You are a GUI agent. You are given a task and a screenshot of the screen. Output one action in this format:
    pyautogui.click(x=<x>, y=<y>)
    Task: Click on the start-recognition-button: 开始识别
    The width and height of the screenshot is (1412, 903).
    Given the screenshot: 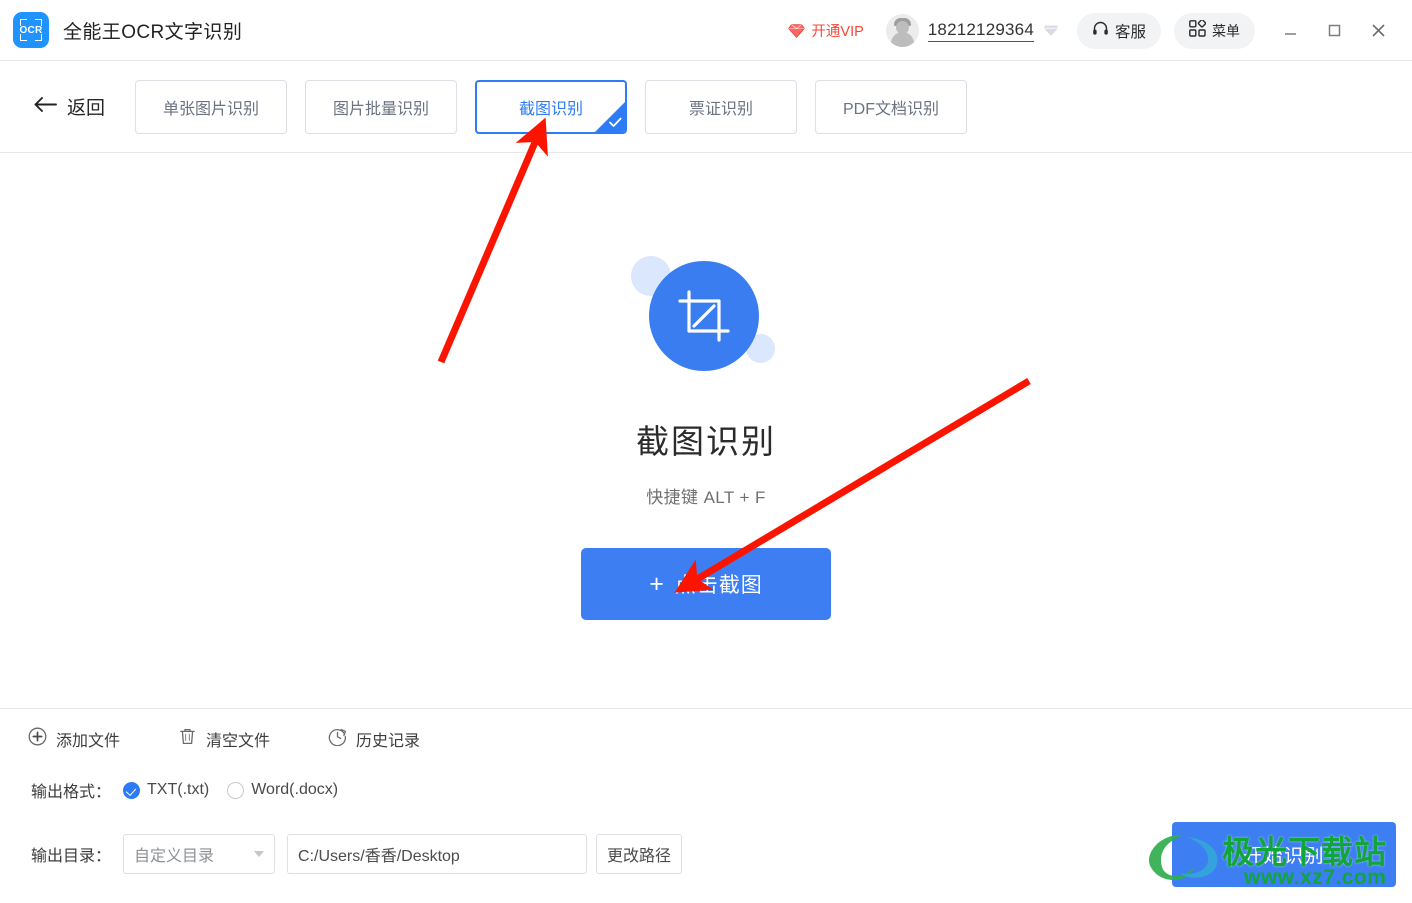 What is the action you would take?
    pyautogui.click(x=1284, y=854)
    